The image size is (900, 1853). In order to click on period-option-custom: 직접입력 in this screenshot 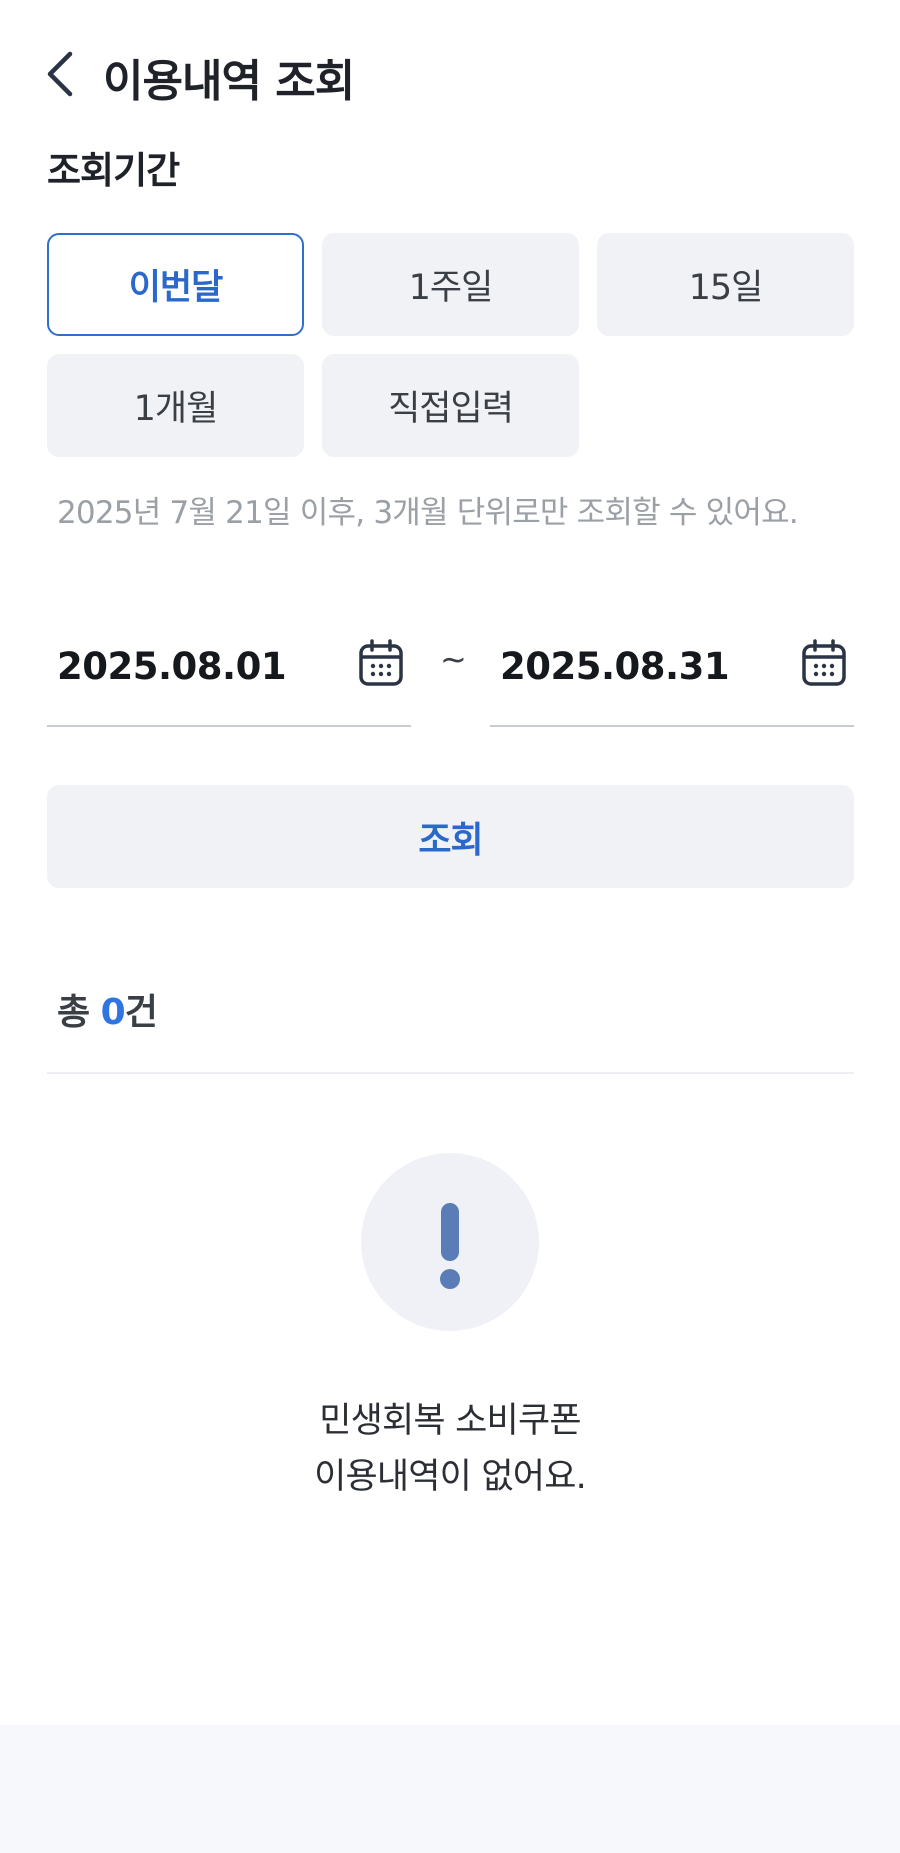, I will do `click(450, 405)`.